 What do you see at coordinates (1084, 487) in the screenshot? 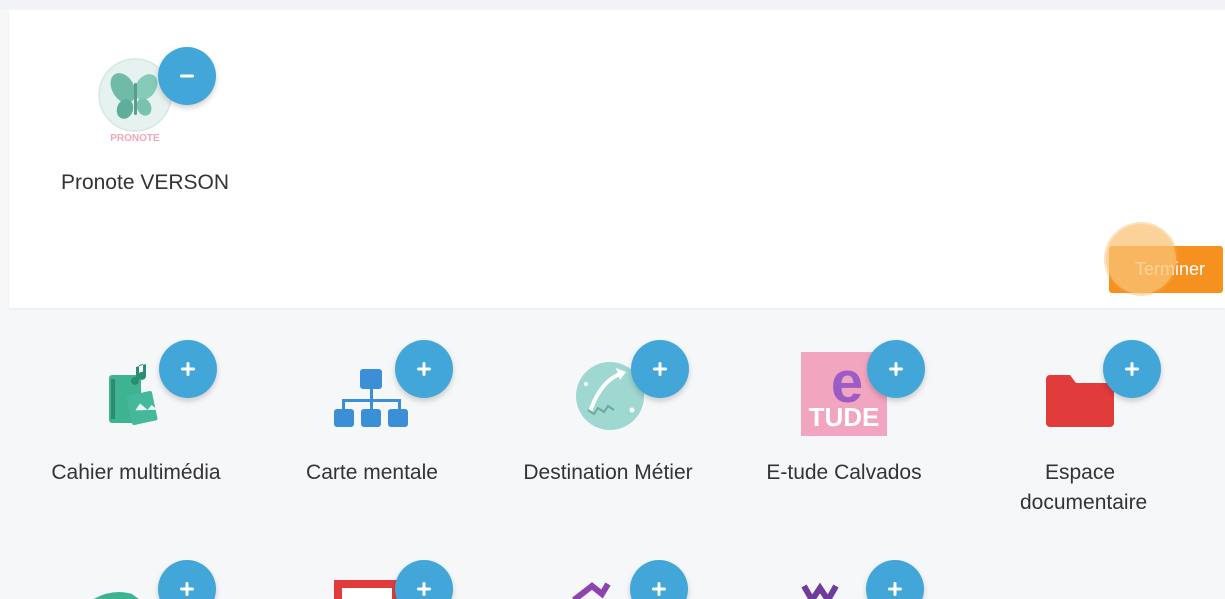
I see `app-label: Espace documentaire` at bounding box center [1084, 487].